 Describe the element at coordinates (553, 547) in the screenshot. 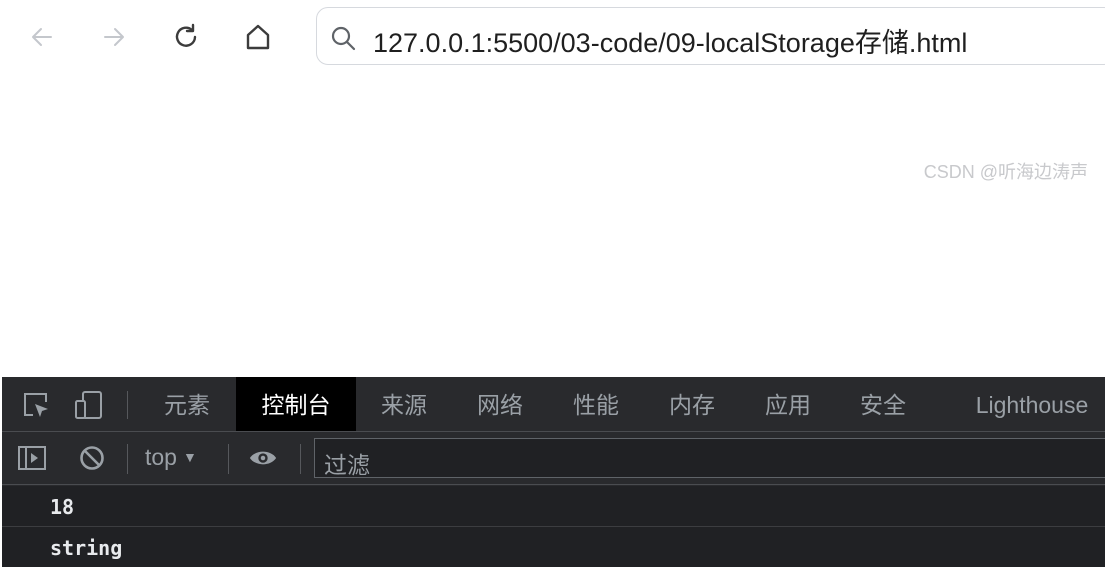

I see `console-log-row: string` at that location.